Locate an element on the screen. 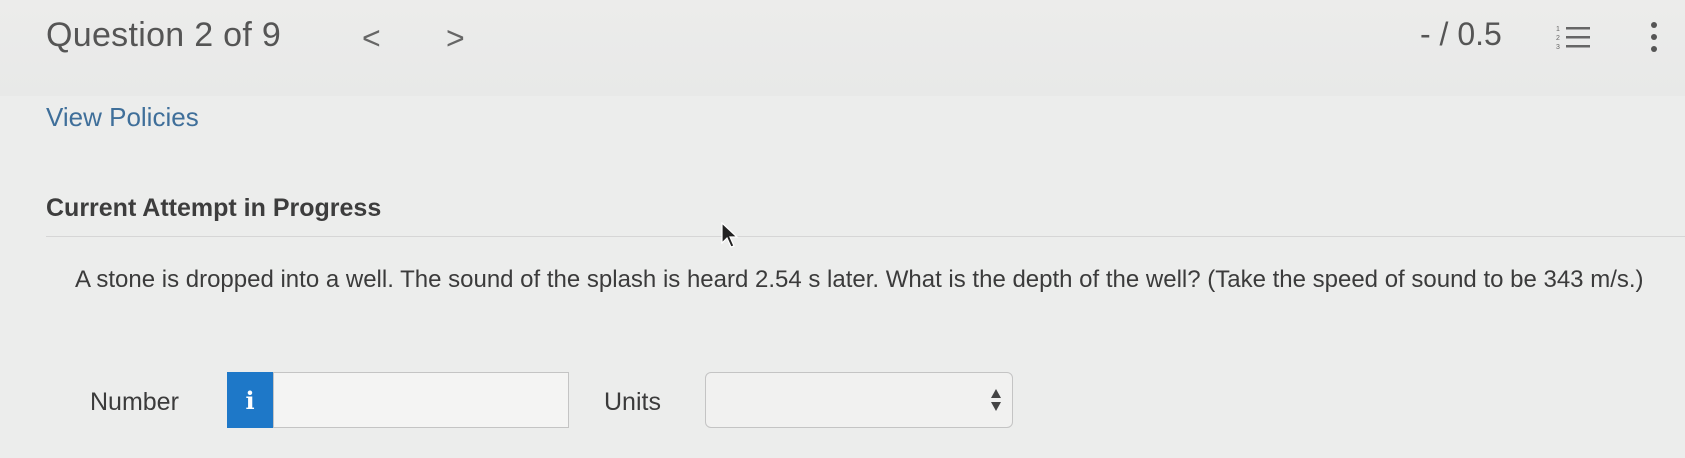 Image resolution: width=1685 pixels, height=458 pixels. question-score: - / 0.5 is located at coordinates (1461, 34).